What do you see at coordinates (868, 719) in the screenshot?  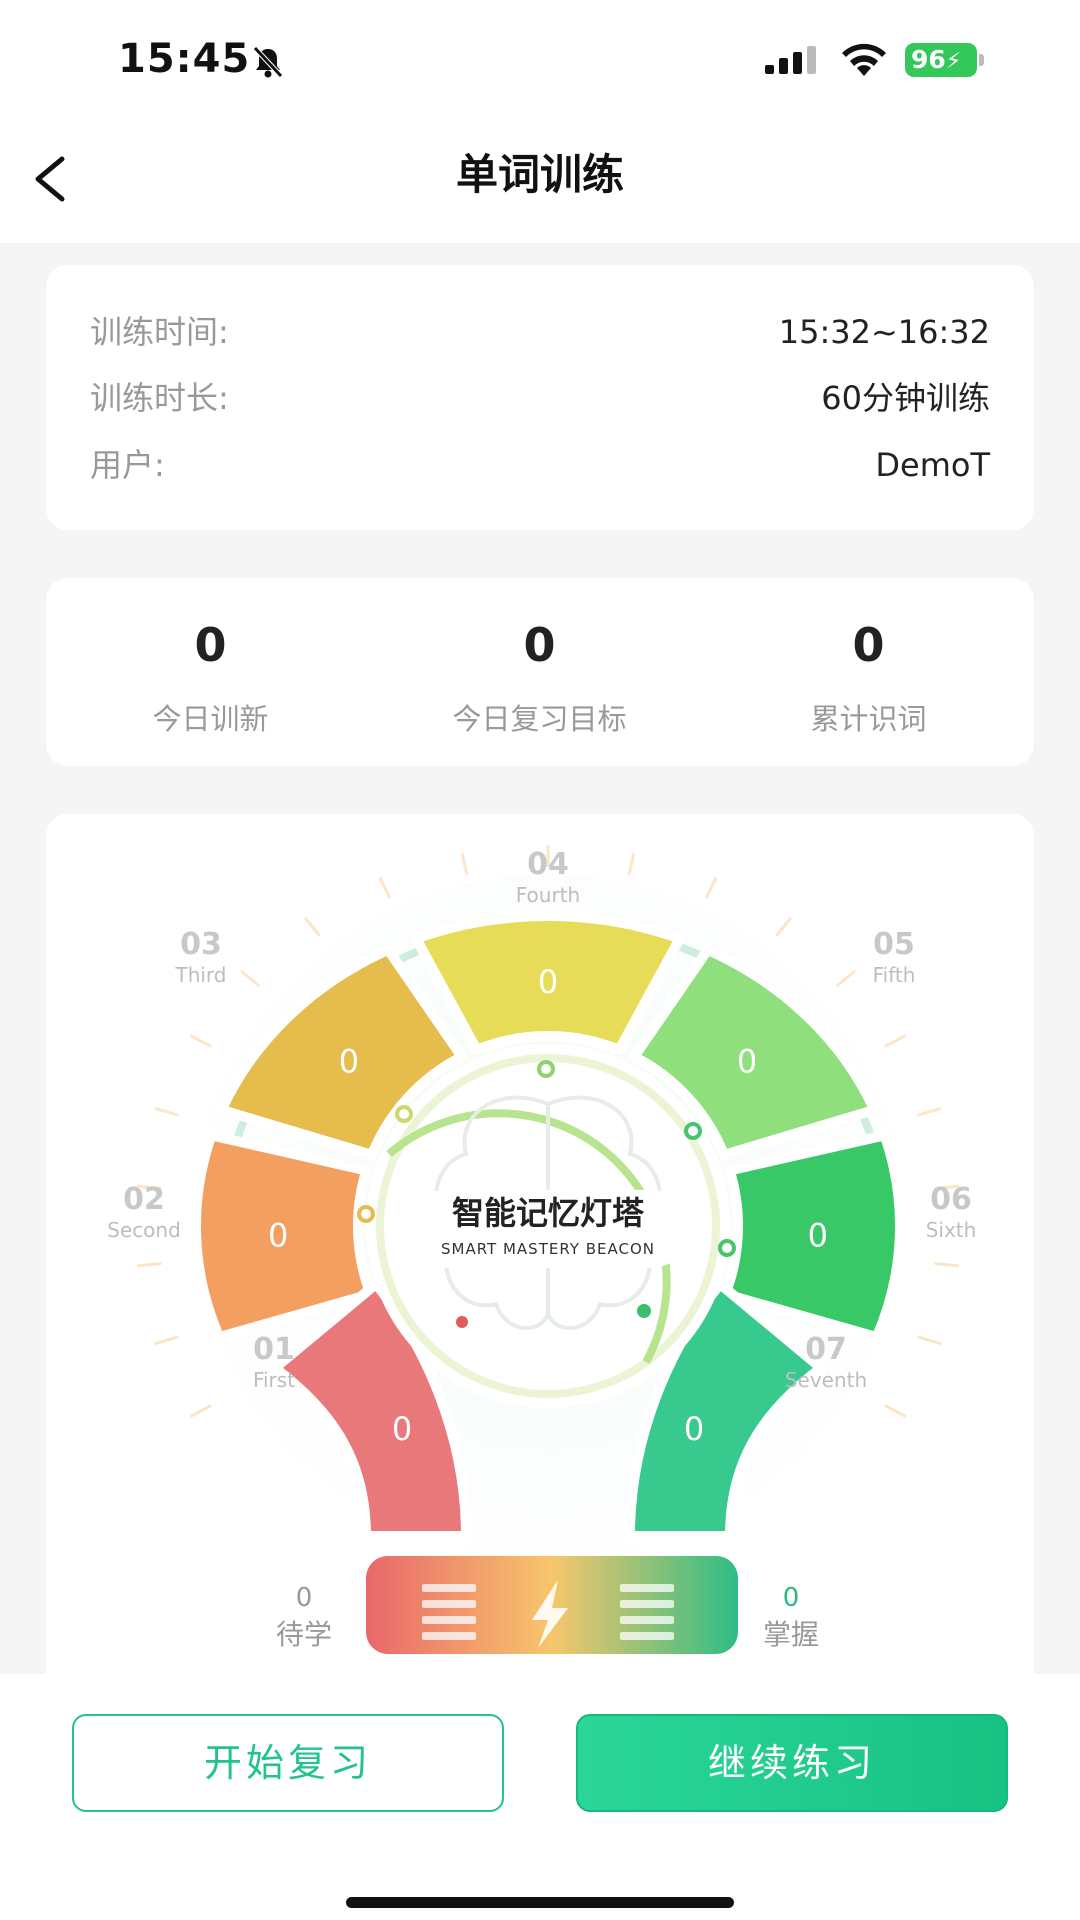 I see `stat-label: 累计识词` at bounding box center [868, 719].